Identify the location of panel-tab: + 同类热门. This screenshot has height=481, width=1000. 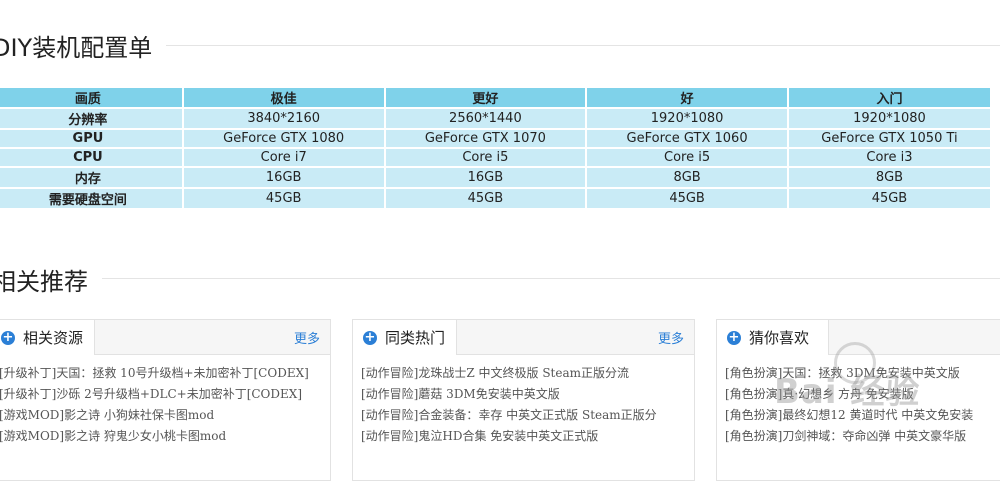
(405, 337).